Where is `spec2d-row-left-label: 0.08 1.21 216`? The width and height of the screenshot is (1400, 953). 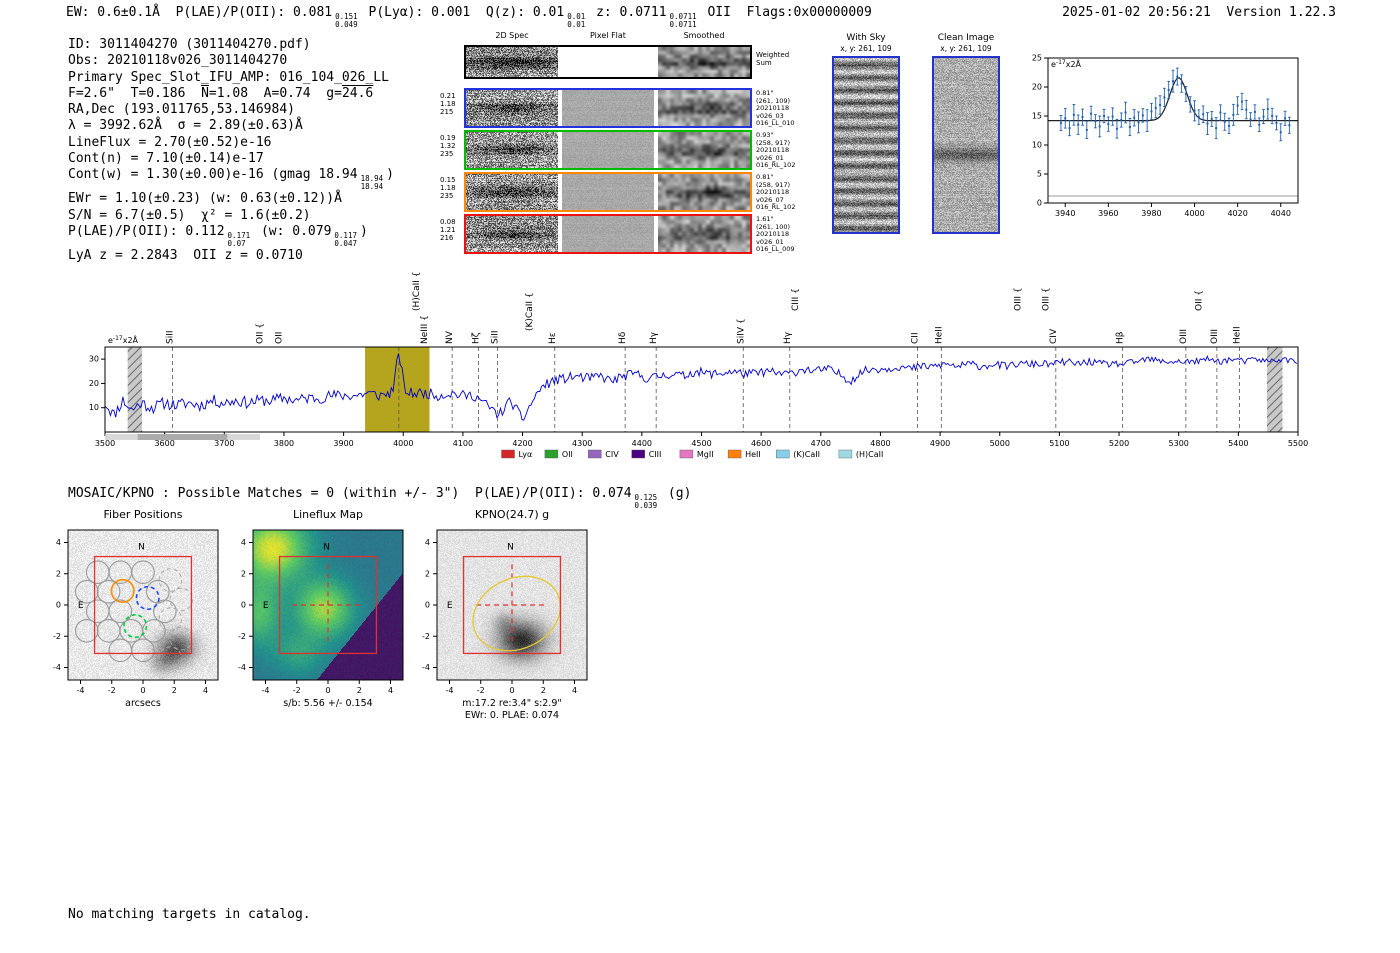 spec2d-row-left-label: 0.08 1.21 216 is located at coordinates (448, 230).